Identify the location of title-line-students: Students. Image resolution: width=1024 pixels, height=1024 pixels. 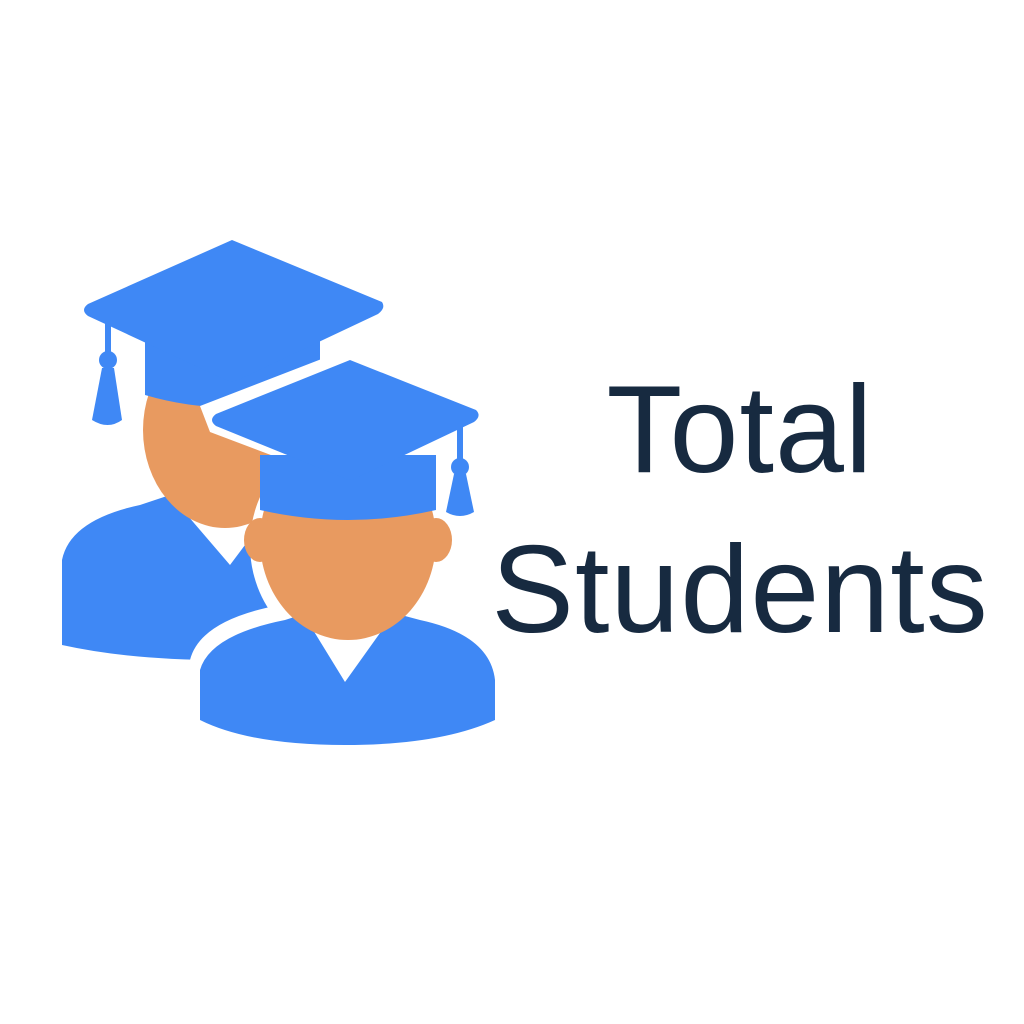
(740, 590).